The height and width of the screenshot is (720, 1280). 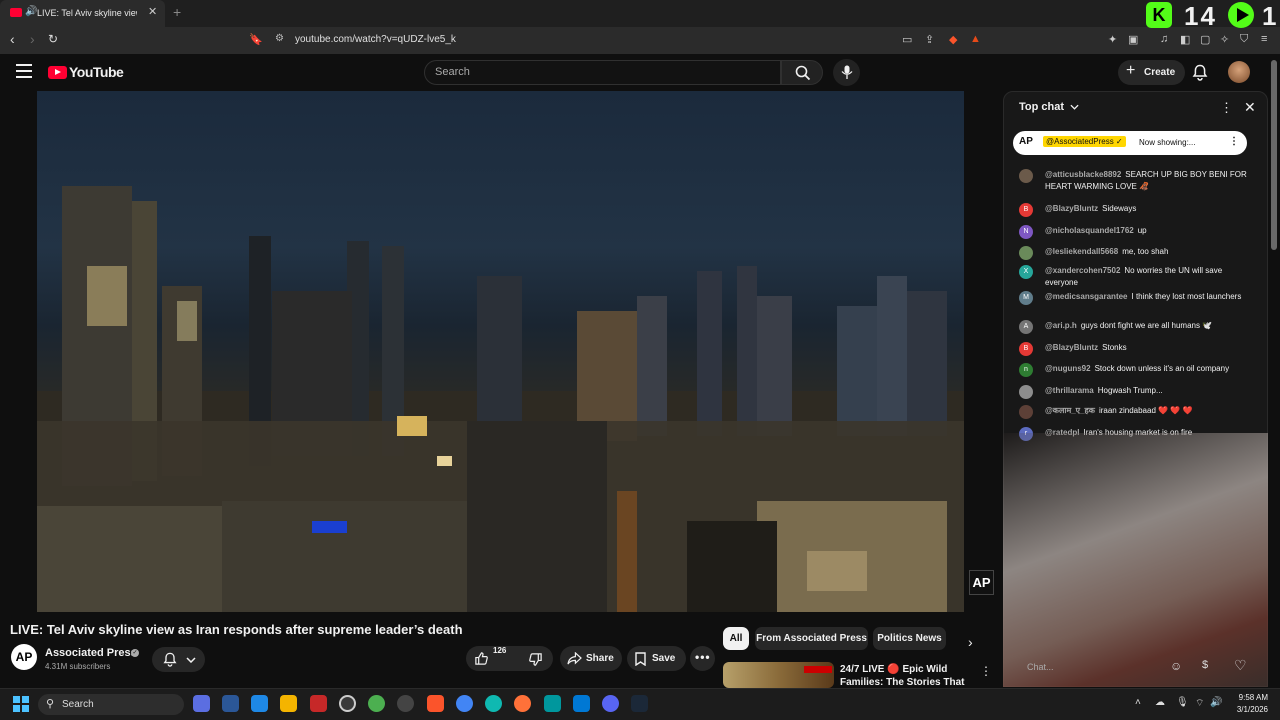 What do you see at coordinates (1138, 702) in the screenshot?
I see `tray-chevron-up-icon: ˄` at bounding box center [1138, 702].